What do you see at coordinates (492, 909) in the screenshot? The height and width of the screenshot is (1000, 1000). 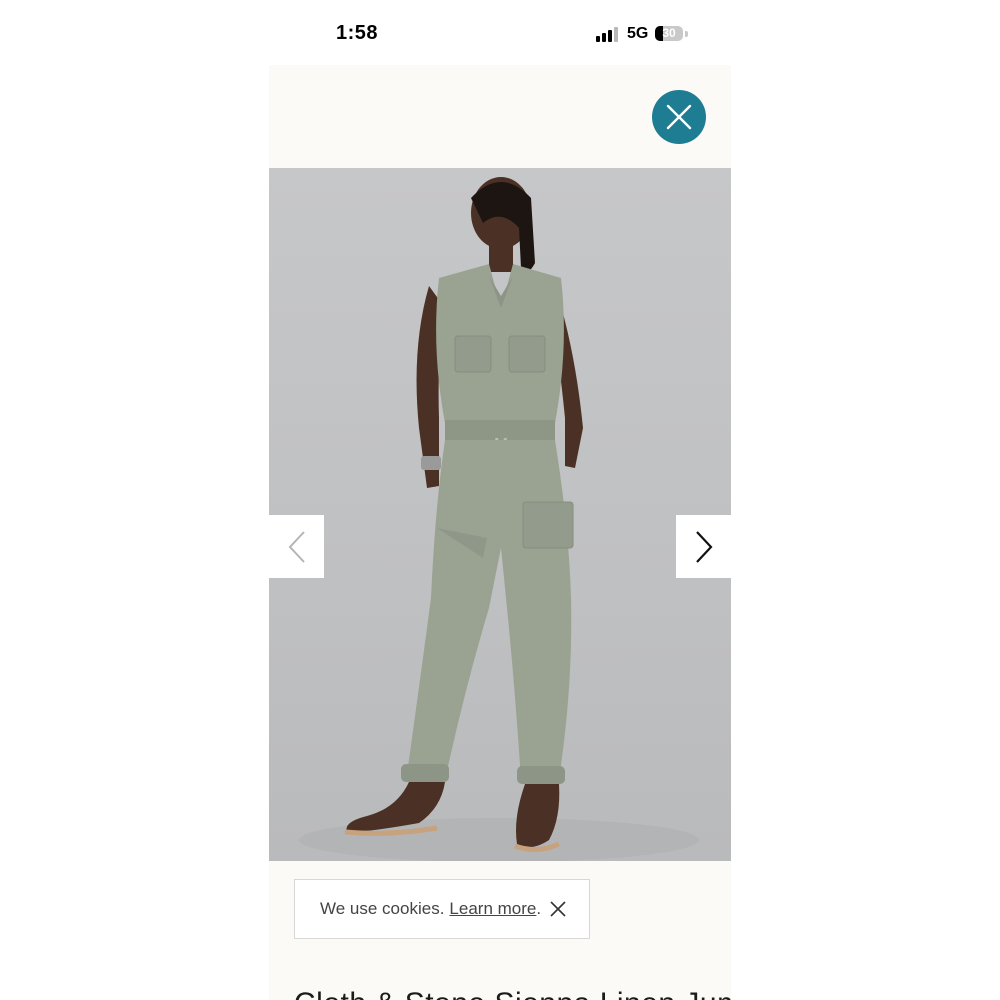 I see `learn-more-link: Learn more` at bounding box center [492, 909].